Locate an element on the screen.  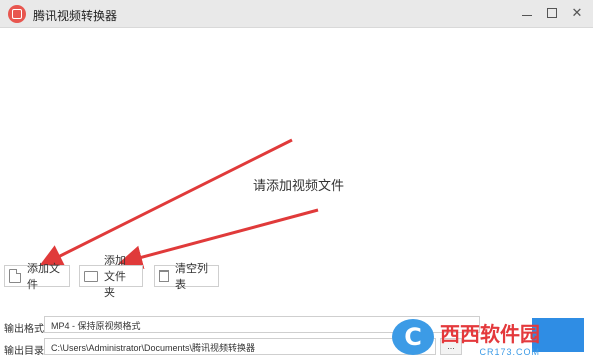
watermark-sub: CR173.COM is located at coordinates (509, 351).